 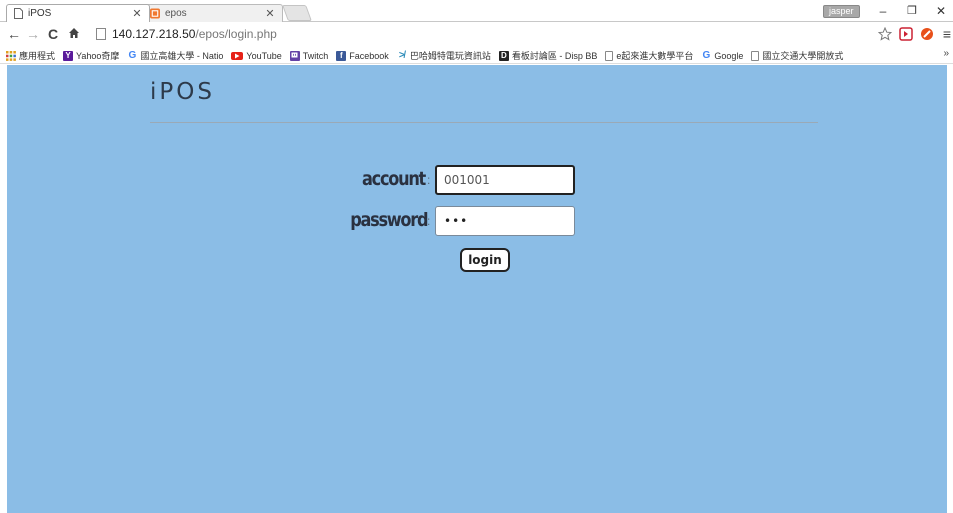 I want to click on bookmark-nuk: G 國立高雄大學 - Natio, so click(x=175, y=55).